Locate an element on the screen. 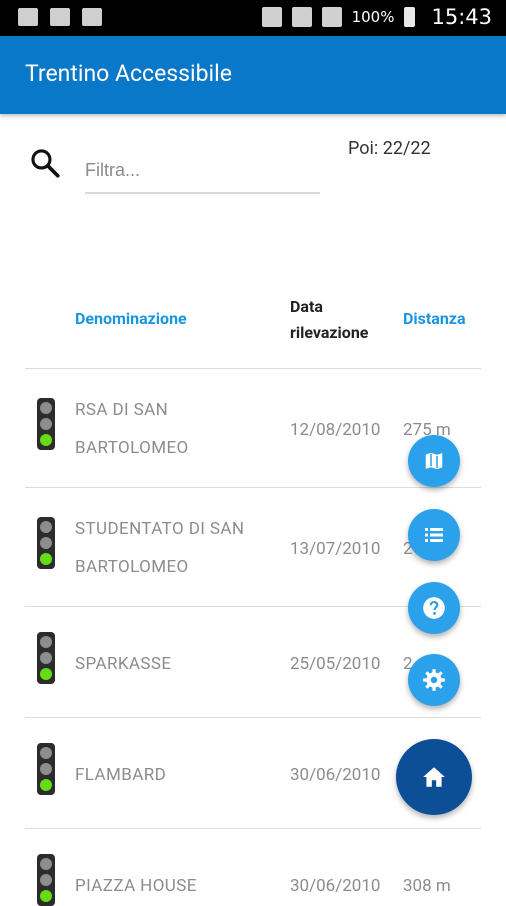 The image size is (506, 906). system-indicators: 100% 15:43 is located at coordinates (376, 17).